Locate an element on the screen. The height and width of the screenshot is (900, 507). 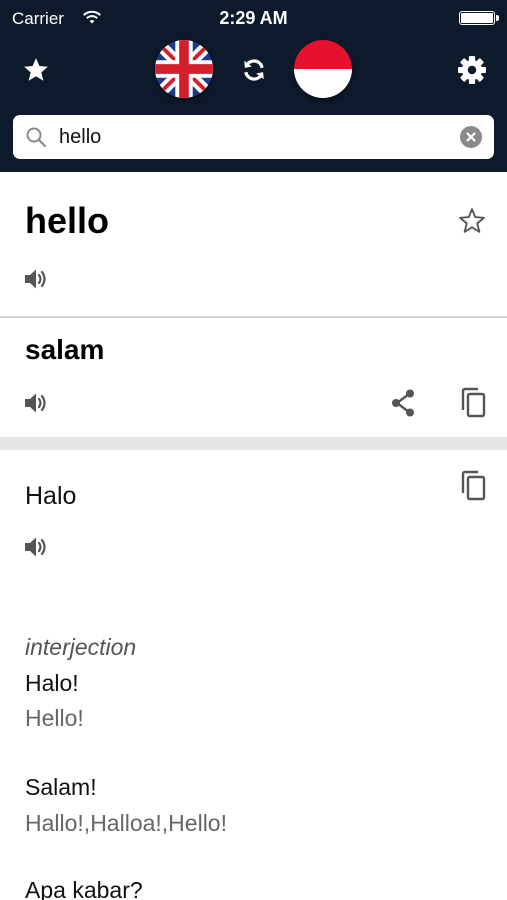
clear-search-button is located at coordinates (471, 137).